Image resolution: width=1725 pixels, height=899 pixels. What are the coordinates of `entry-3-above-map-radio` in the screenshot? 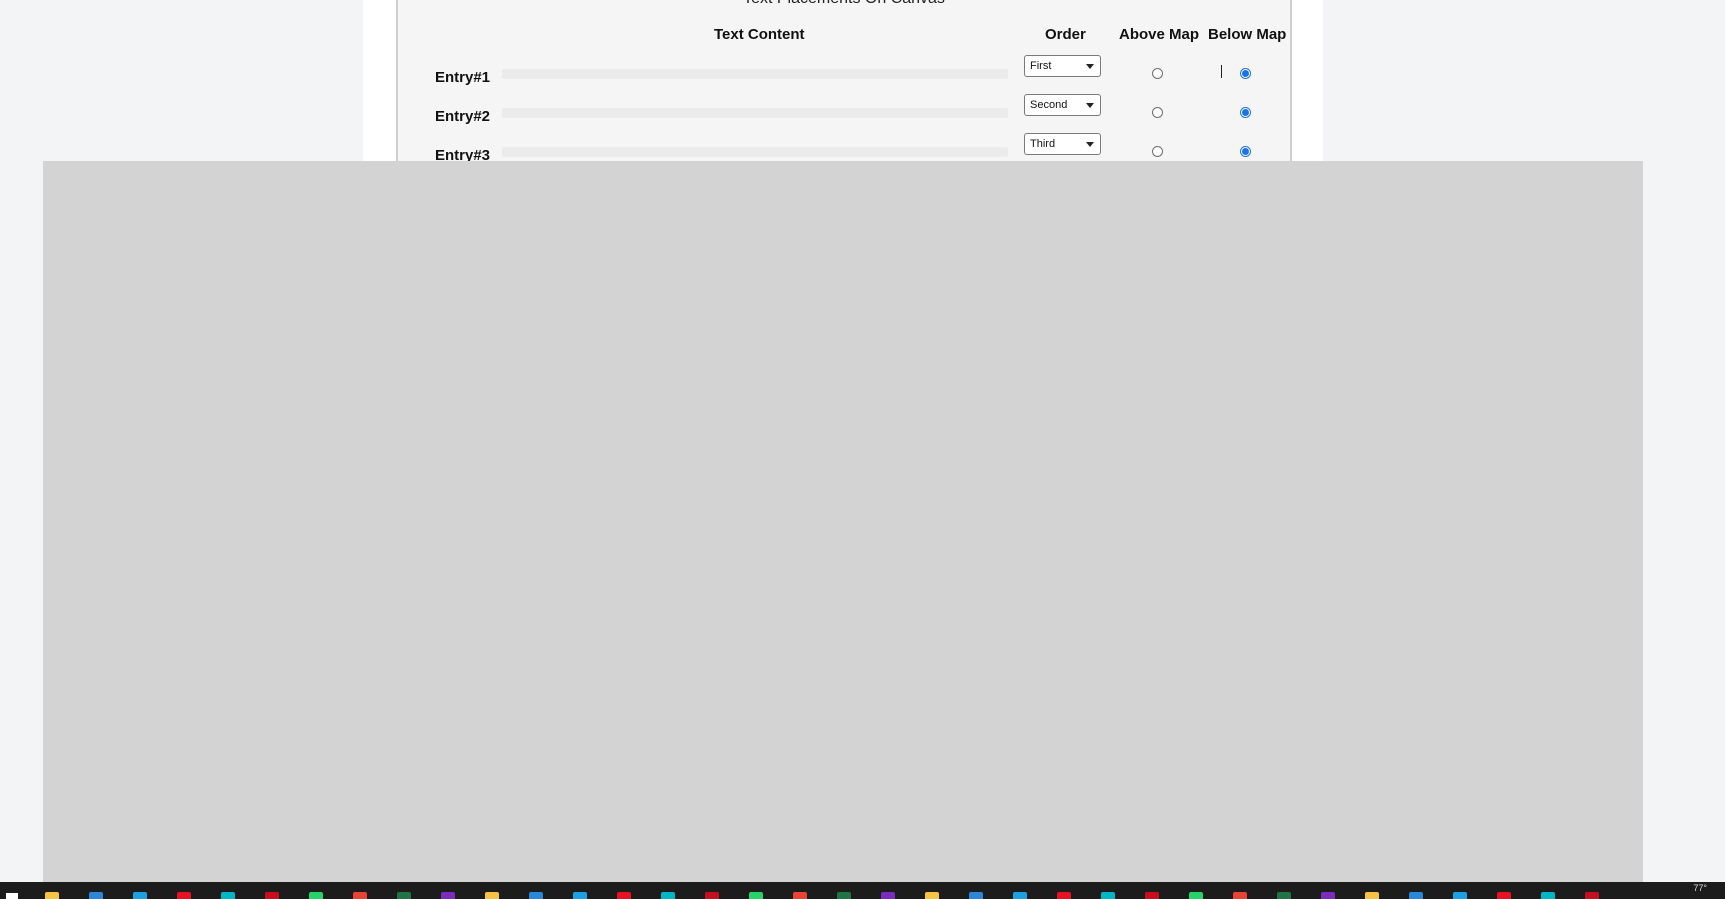 It's located at (1157, 151).